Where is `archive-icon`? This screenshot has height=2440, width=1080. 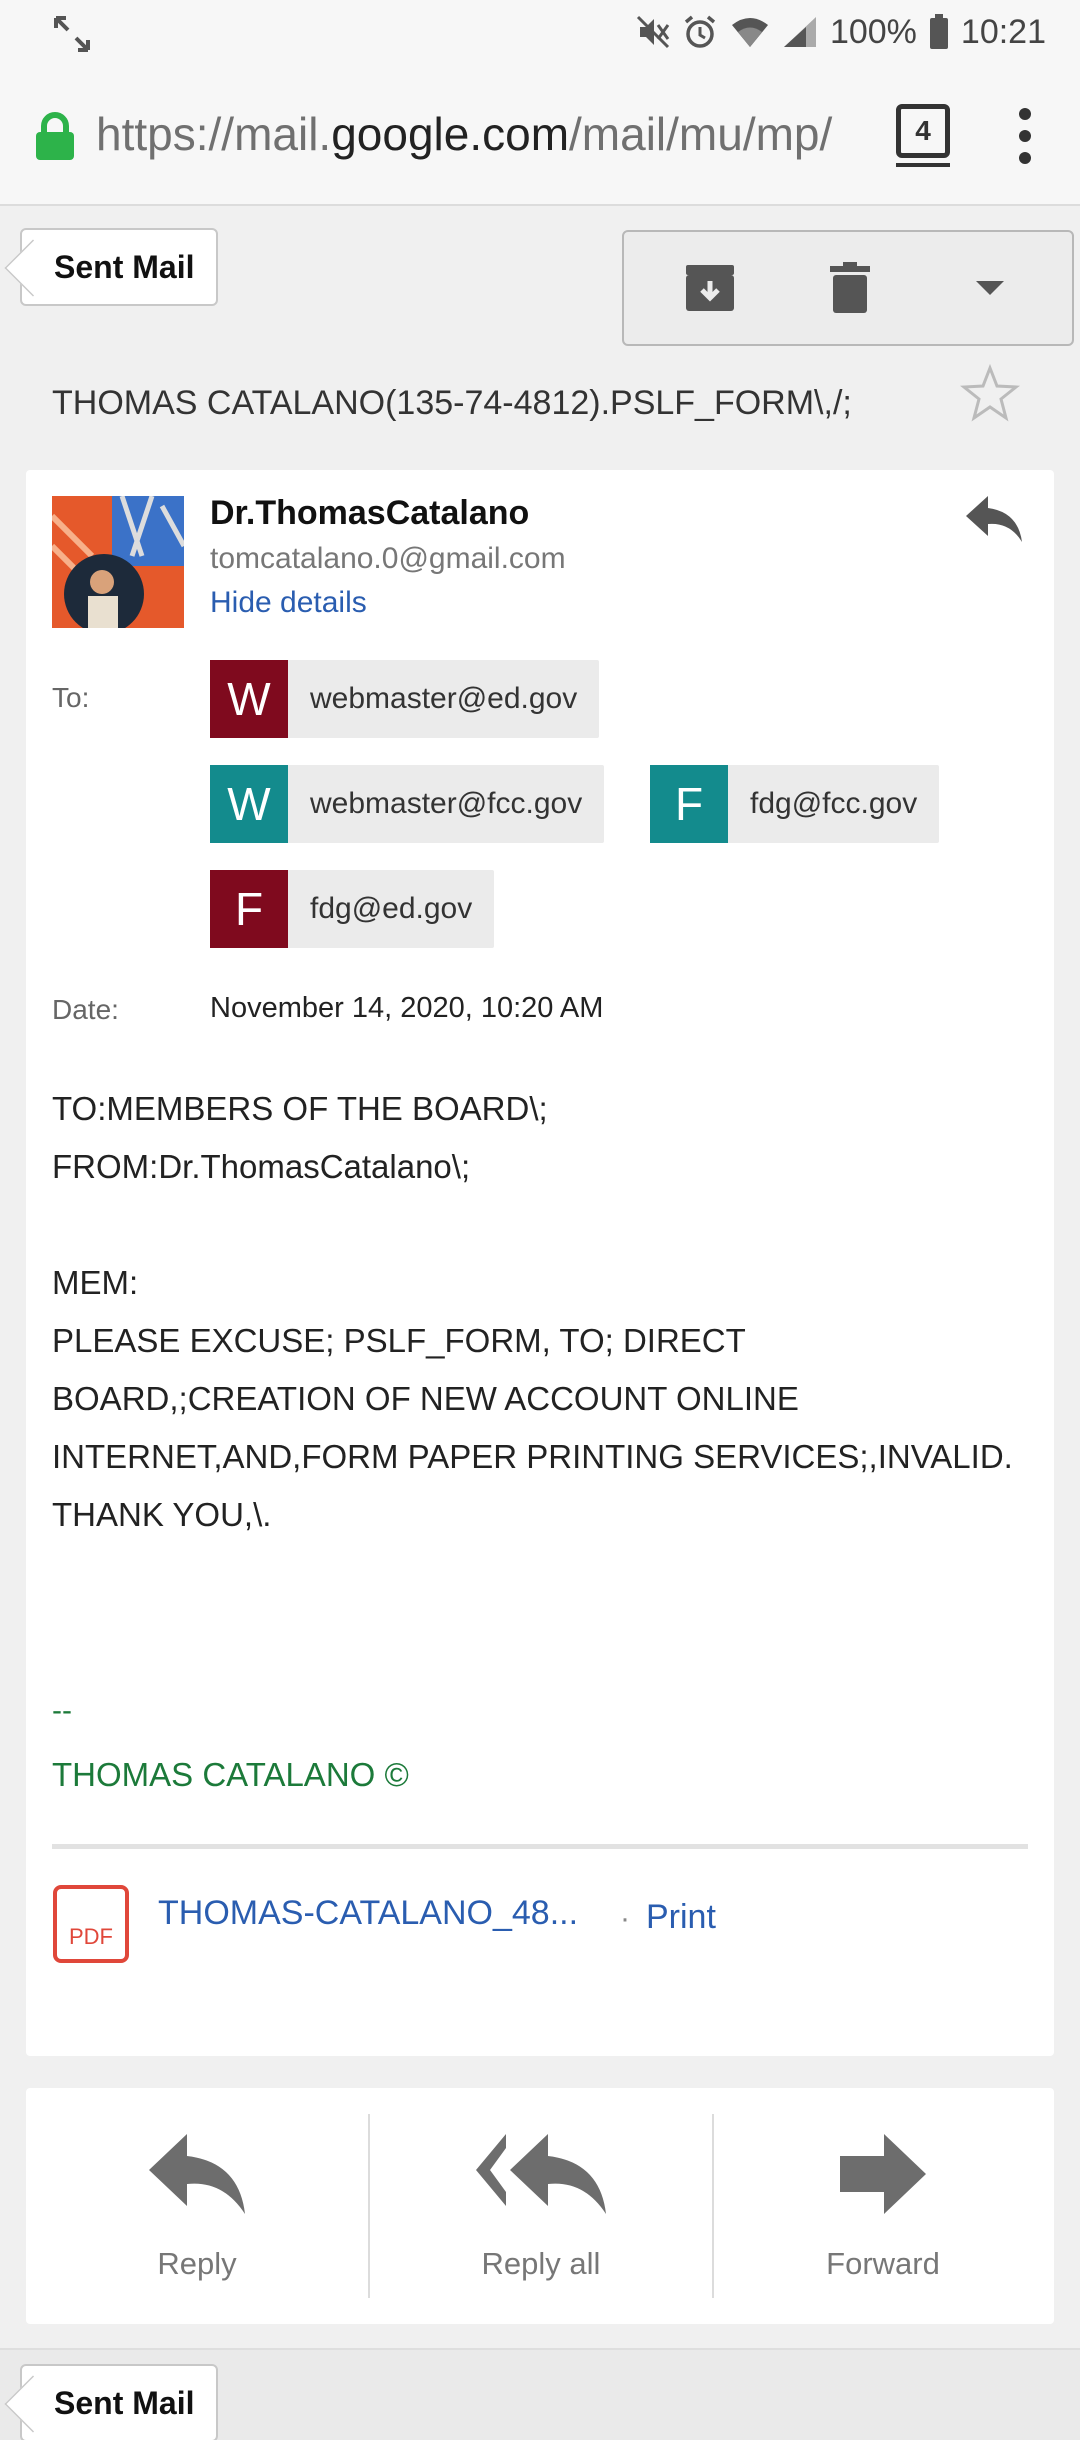
archive-icon is located at coordinates (710, 288).